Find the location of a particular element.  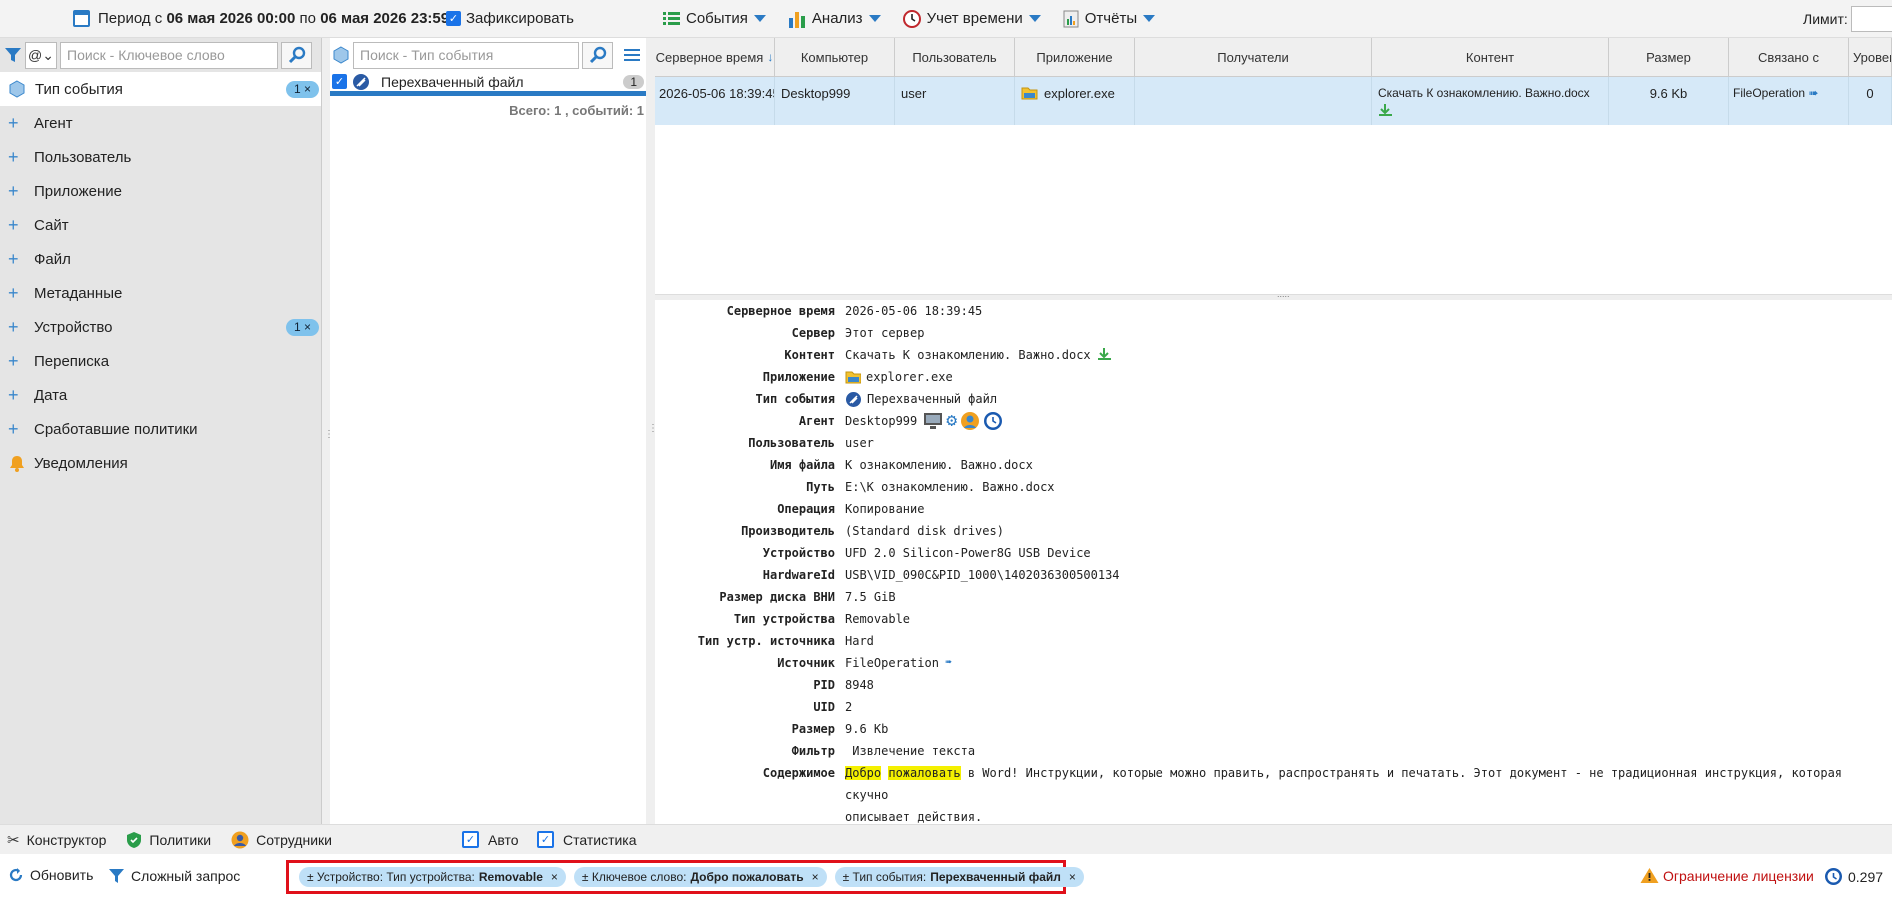

filter-label: Сайт is located at coordinates (51, 225).